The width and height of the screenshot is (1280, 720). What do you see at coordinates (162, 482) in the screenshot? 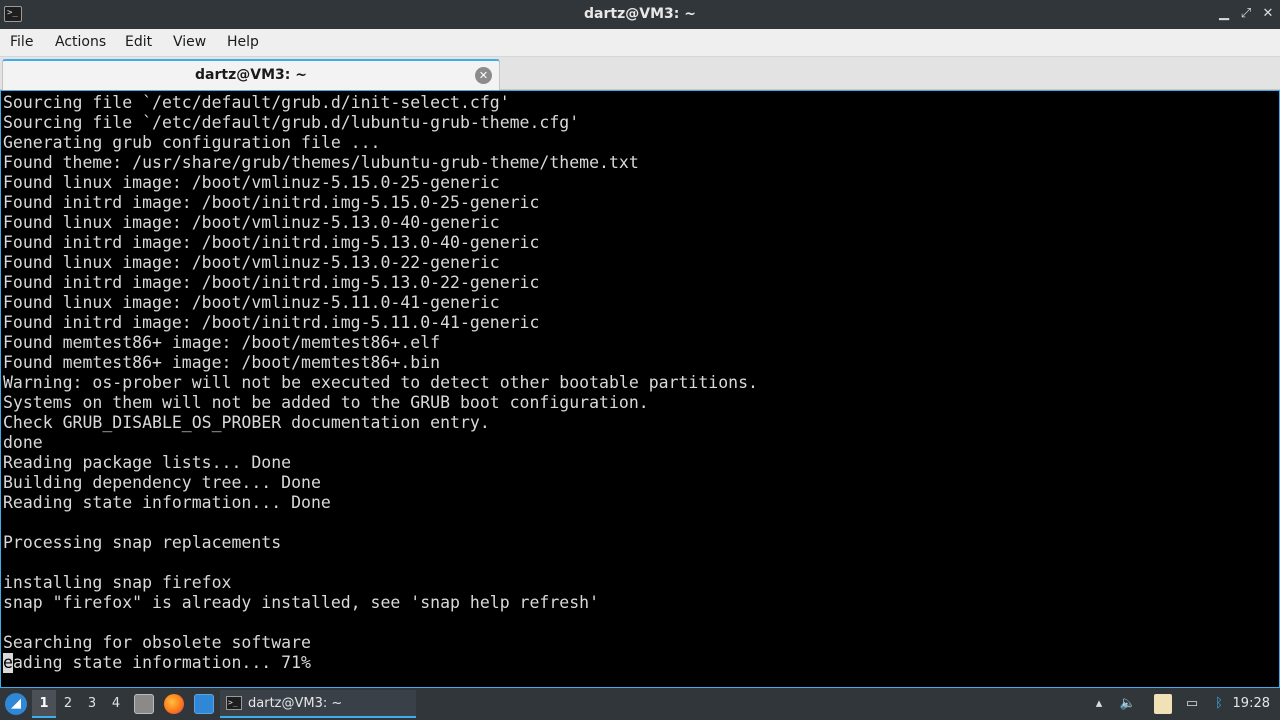
I see `terminal-line: Building dependency tree... Done` at bounding box center [162, 482].